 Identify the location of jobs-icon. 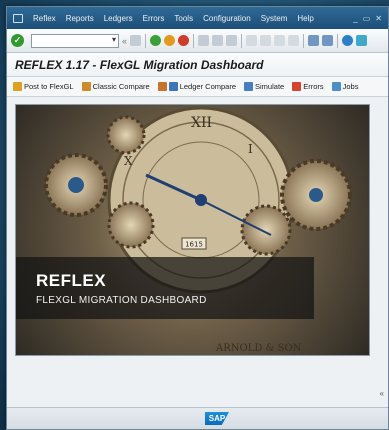
(336, 86).